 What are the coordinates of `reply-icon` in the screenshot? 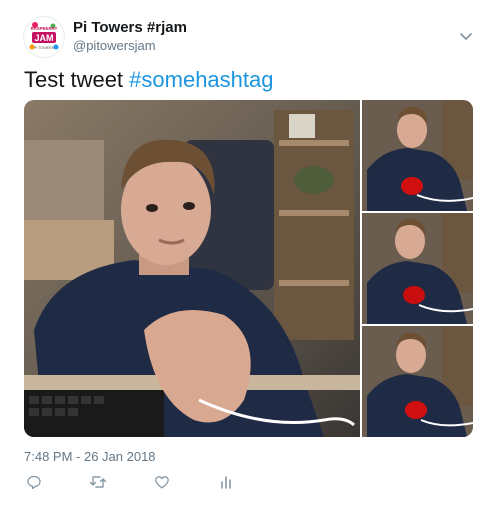 It's located at (34, 482).